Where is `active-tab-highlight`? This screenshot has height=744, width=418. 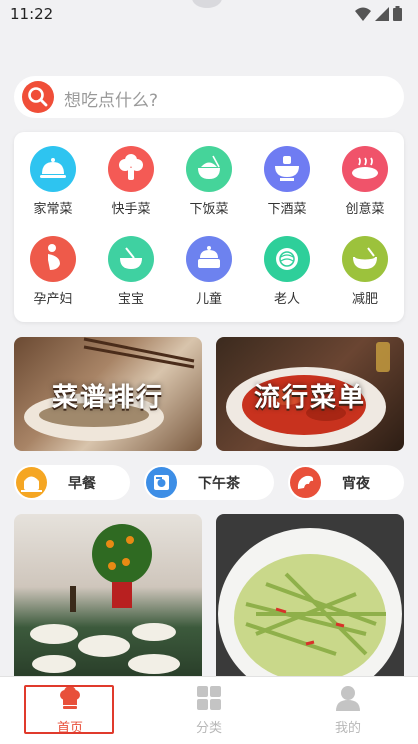 active-tab-highlight is located at coordinates (69, 709).